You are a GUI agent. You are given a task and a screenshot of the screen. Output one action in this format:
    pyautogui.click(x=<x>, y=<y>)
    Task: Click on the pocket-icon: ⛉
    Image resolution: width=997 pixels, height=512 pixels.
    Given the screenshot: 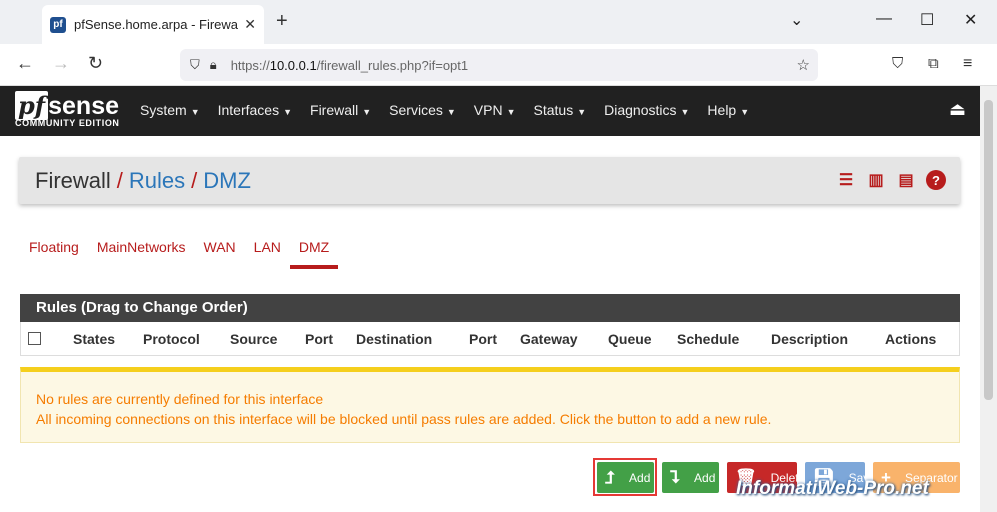 What is the action you would take?
    pyautogui.click(x=897, y=63)
    